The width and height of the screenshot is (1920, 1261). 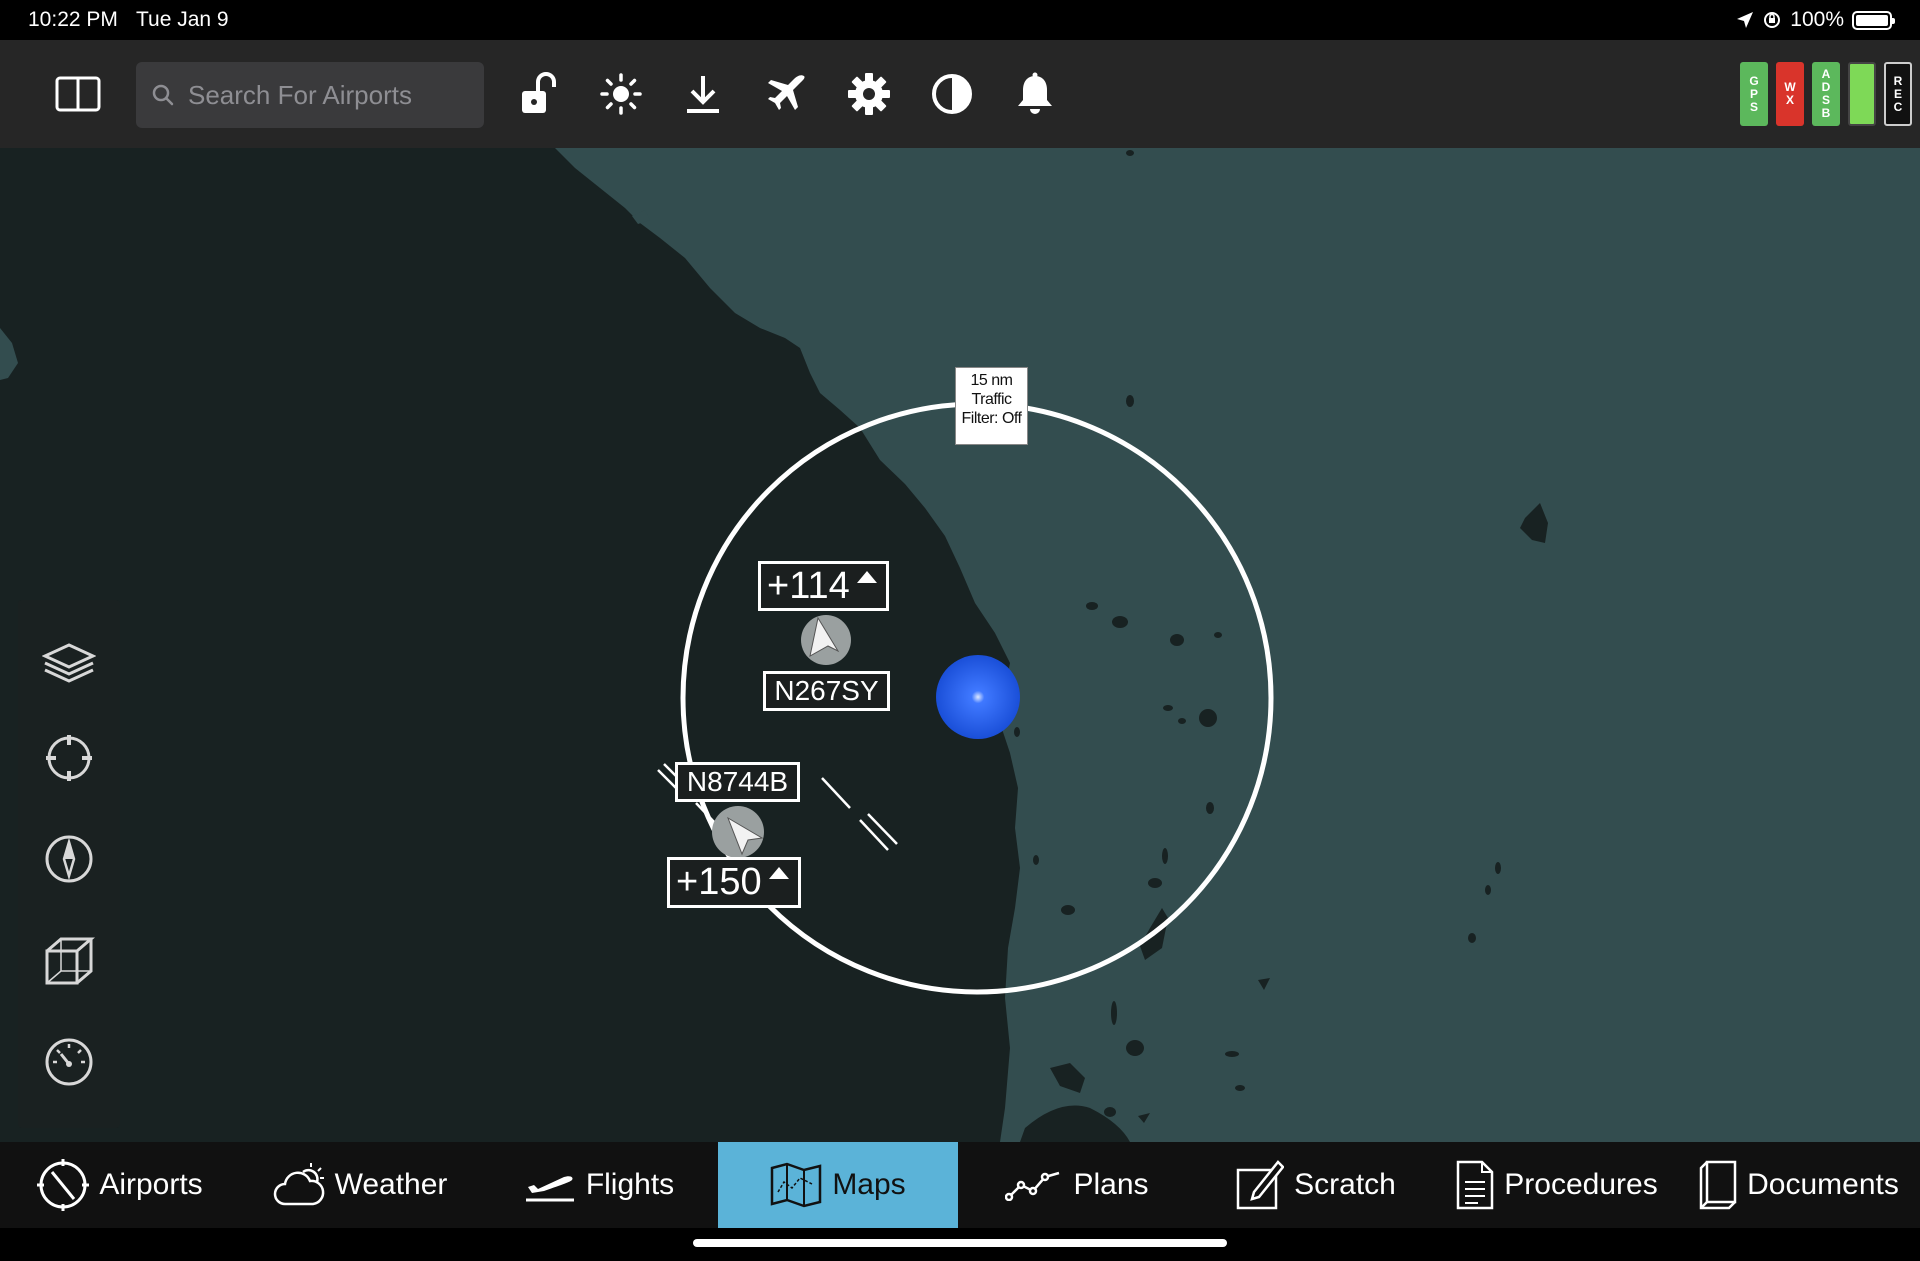 I want to click on battery-icon, so click(x=1873, y=20).